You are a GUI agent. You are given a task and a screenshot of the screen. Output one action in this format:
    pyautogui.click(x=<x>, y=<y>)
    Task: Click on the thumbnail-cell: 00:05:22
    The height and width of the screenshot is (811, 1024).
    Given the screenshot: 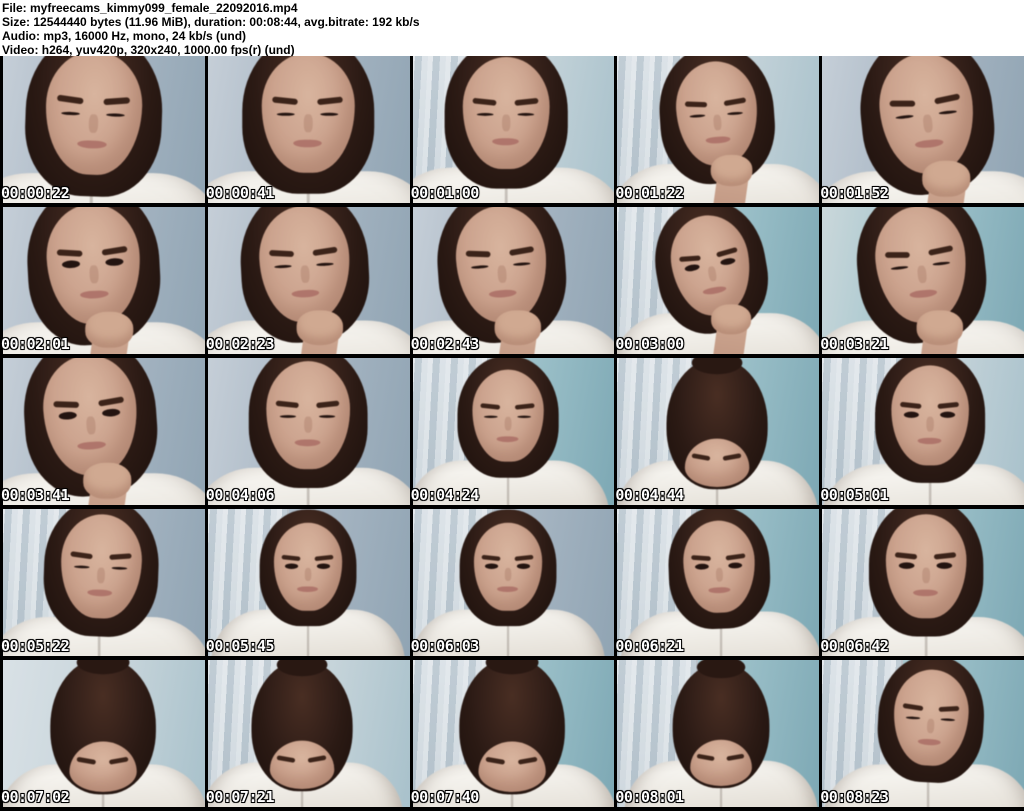 What is the action you would take?
    pyautogui.click(x=102, y=584)
    